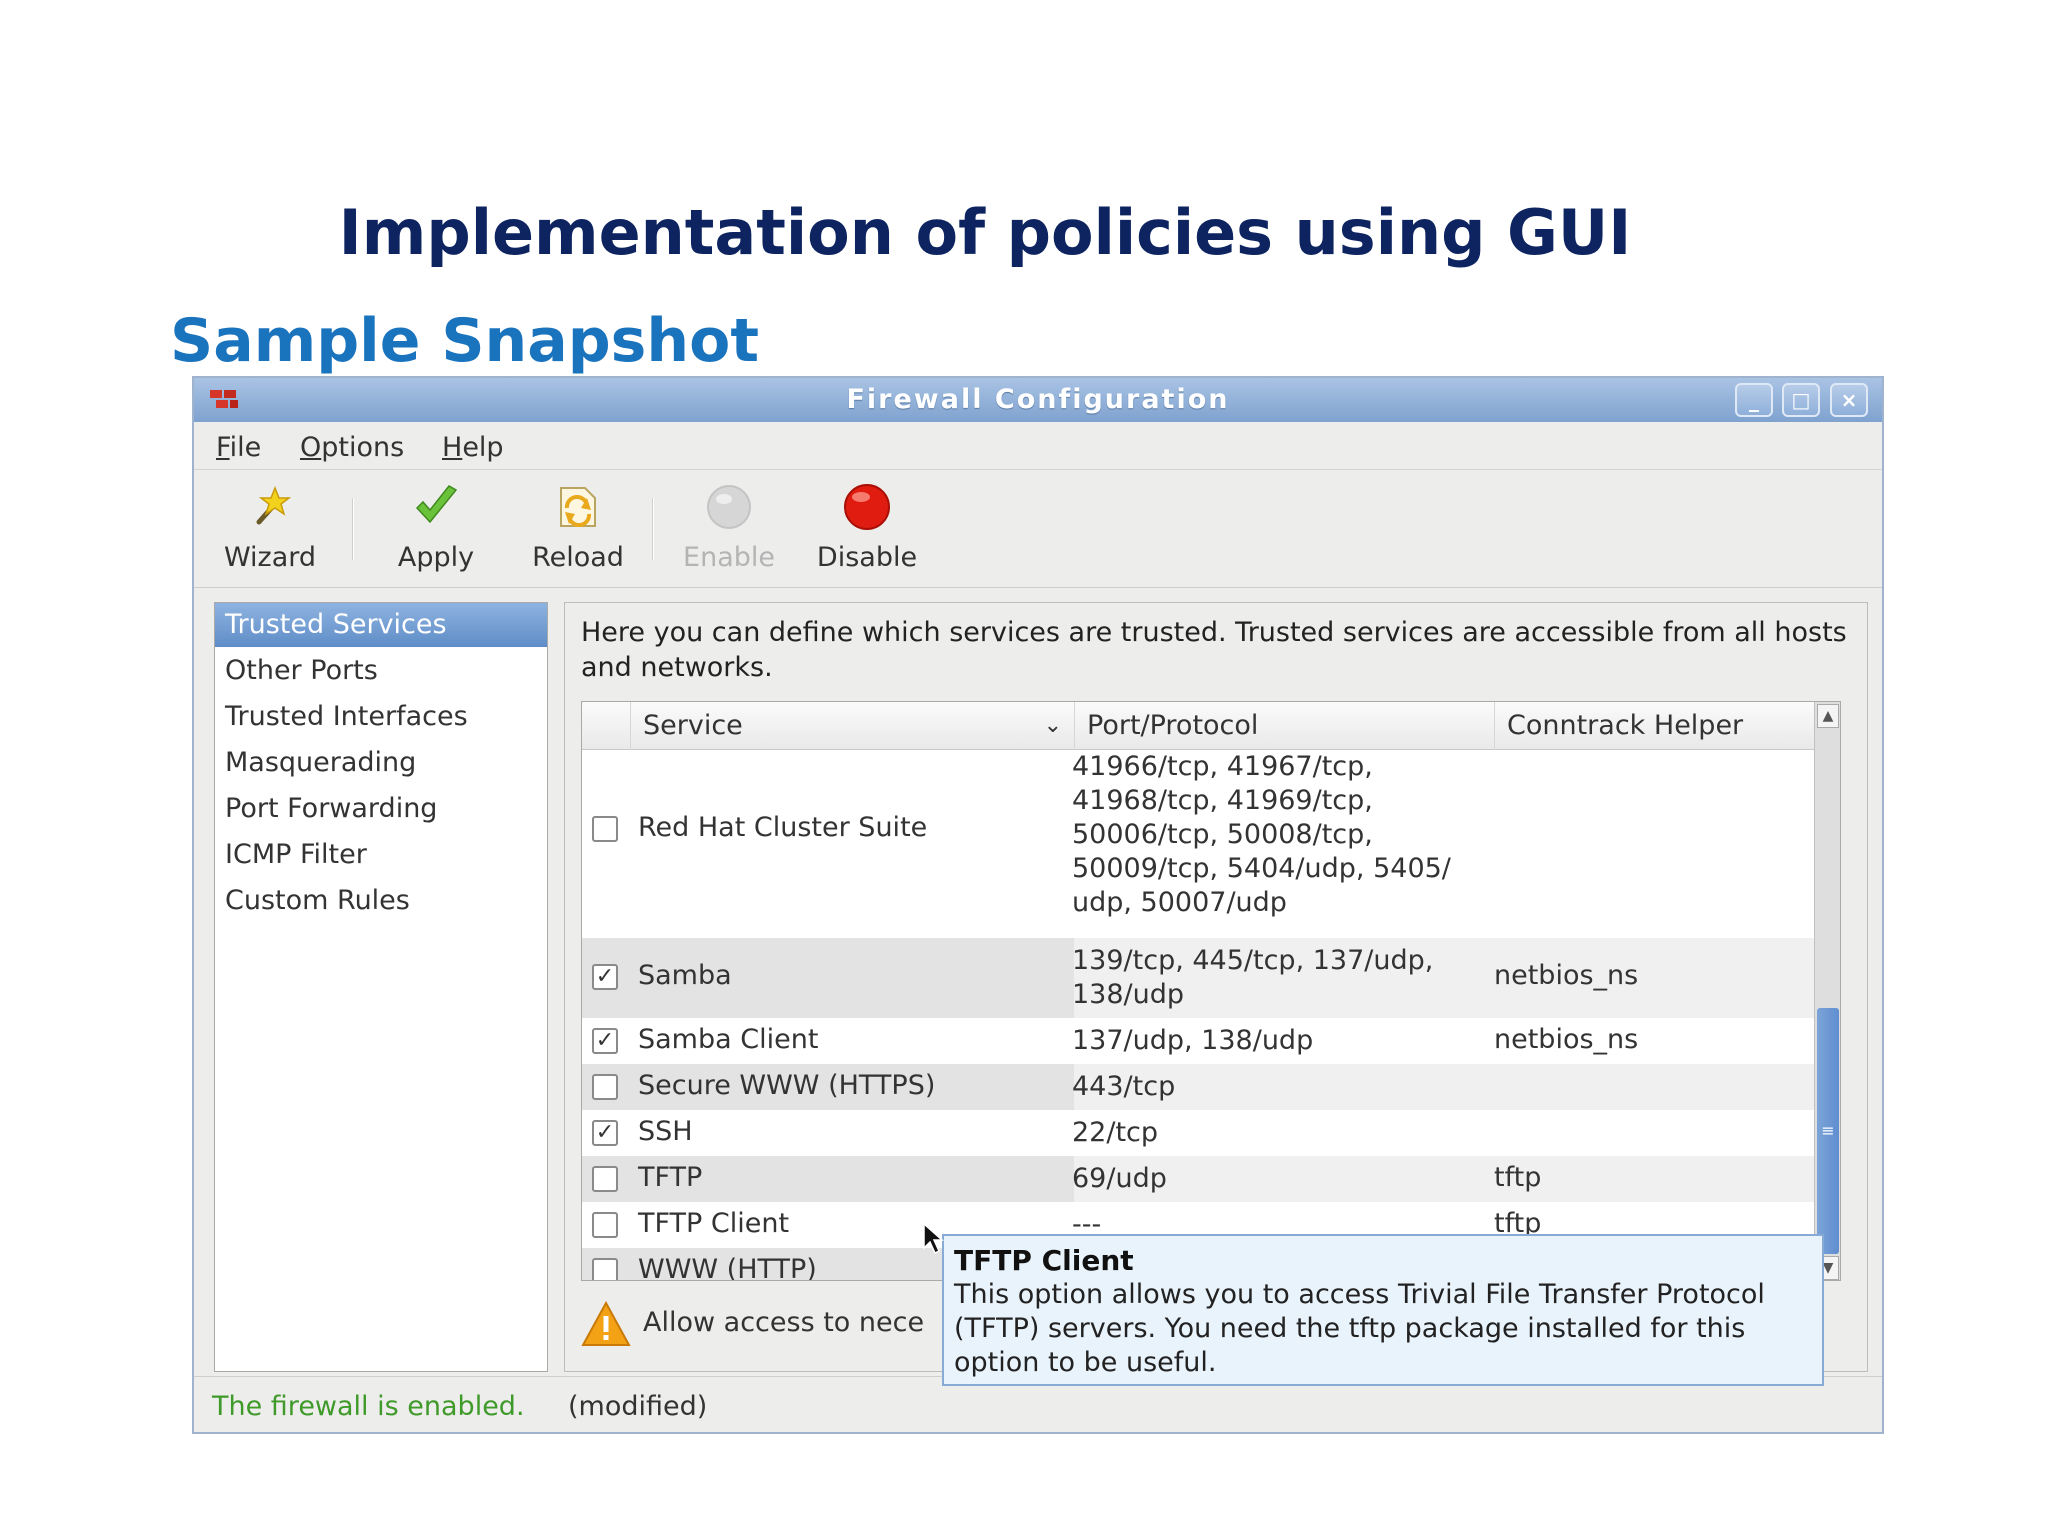 Image resolution: width=2048 pixels, height=1535 pixels. What do you see at coordinates (1827, 991) in the screenshot?
I see `table-scrollbar: ▲ ≡ ▼` at bounding box center [1827, 991].